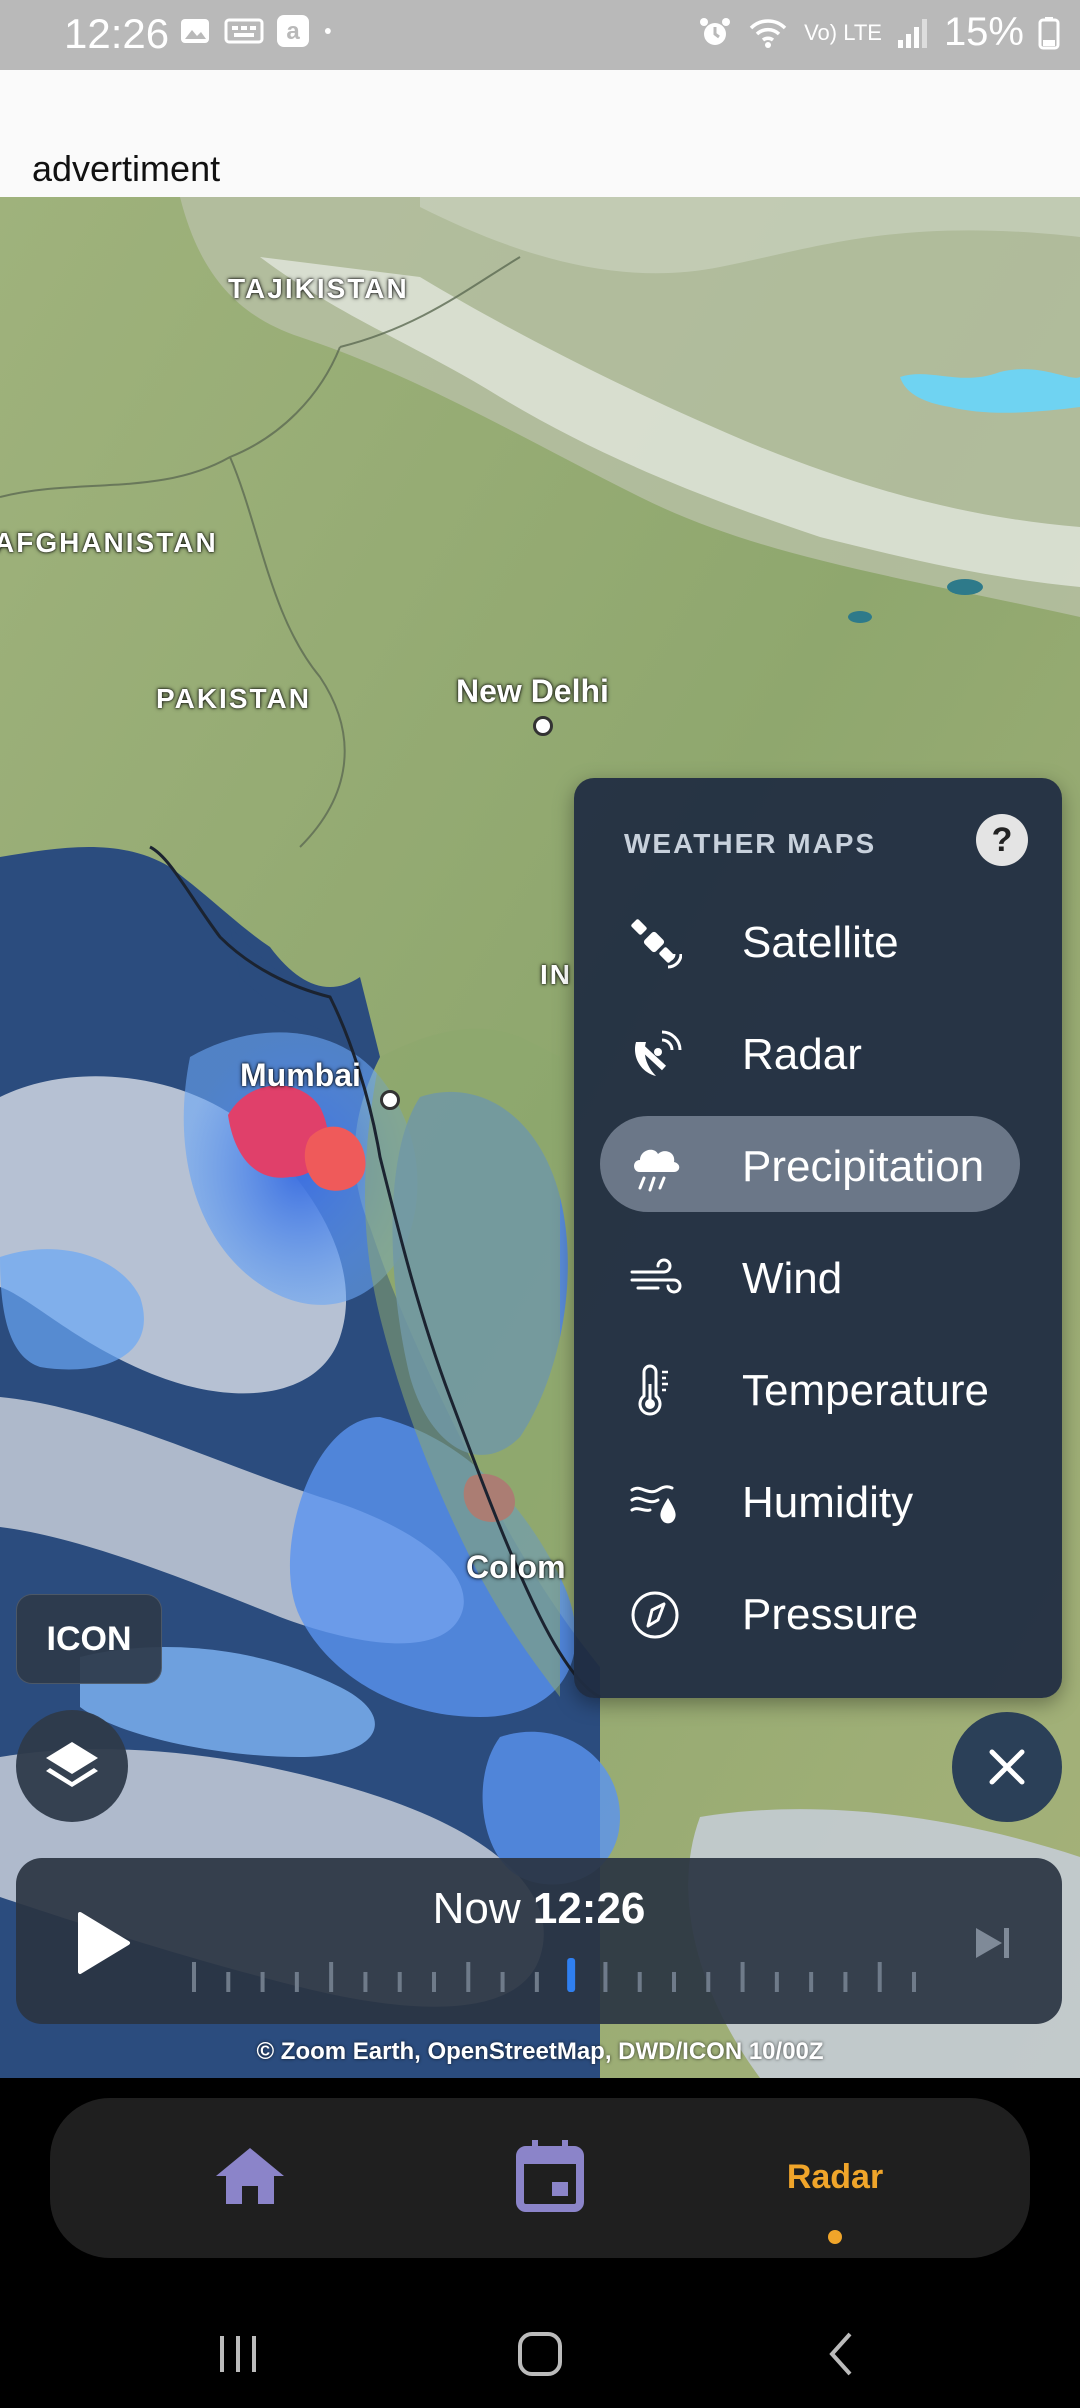 The height and width of the screenshot is (2408, 1080). I want to click on image-icon, so click(244, 31).